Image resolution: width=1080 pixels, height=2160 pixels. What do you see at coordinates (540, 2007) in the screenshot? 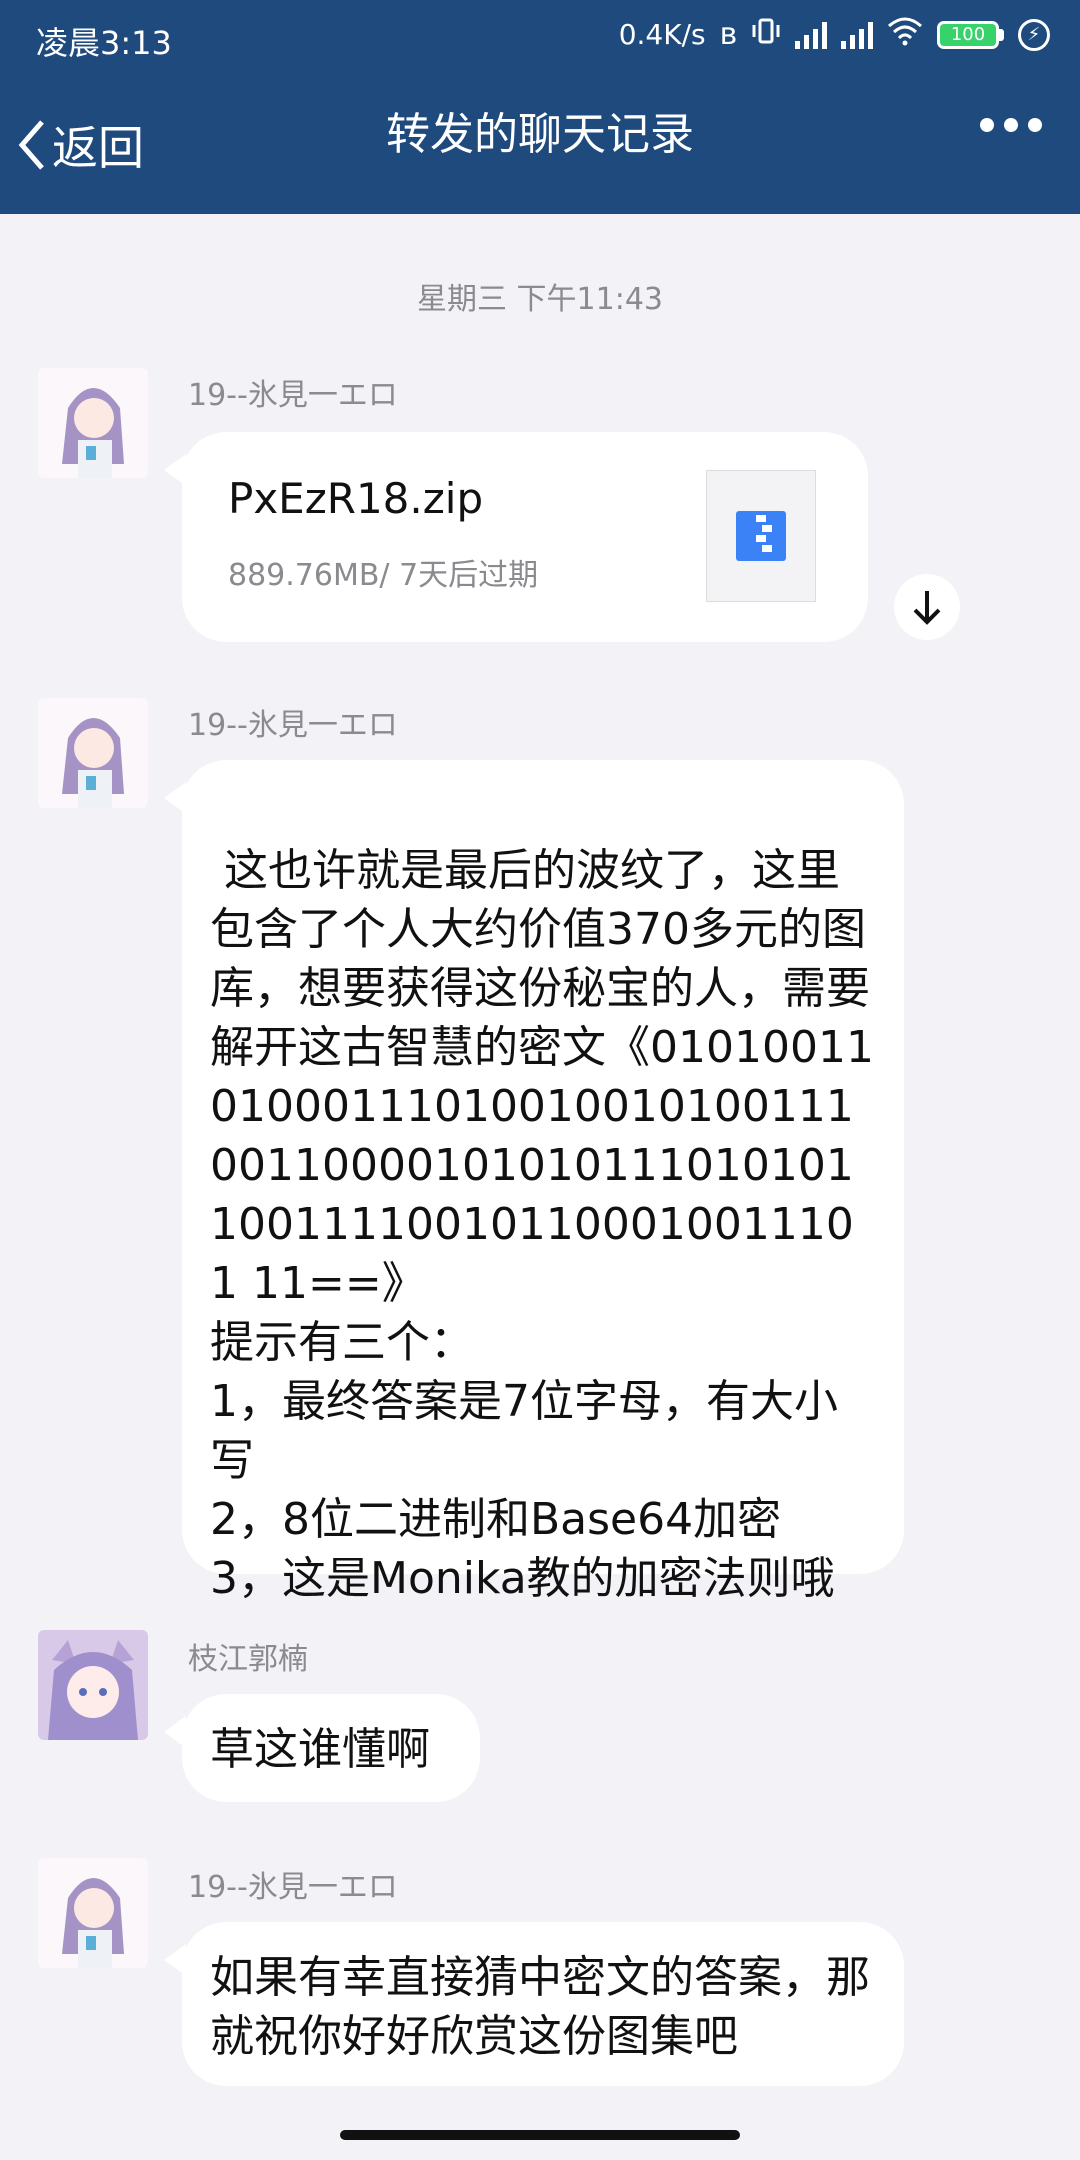
I see `message-text: 如果有幸直接猜中密文的答案，那就祝你好好欣赏这份图集吧` at bounding box center [540, 2007].